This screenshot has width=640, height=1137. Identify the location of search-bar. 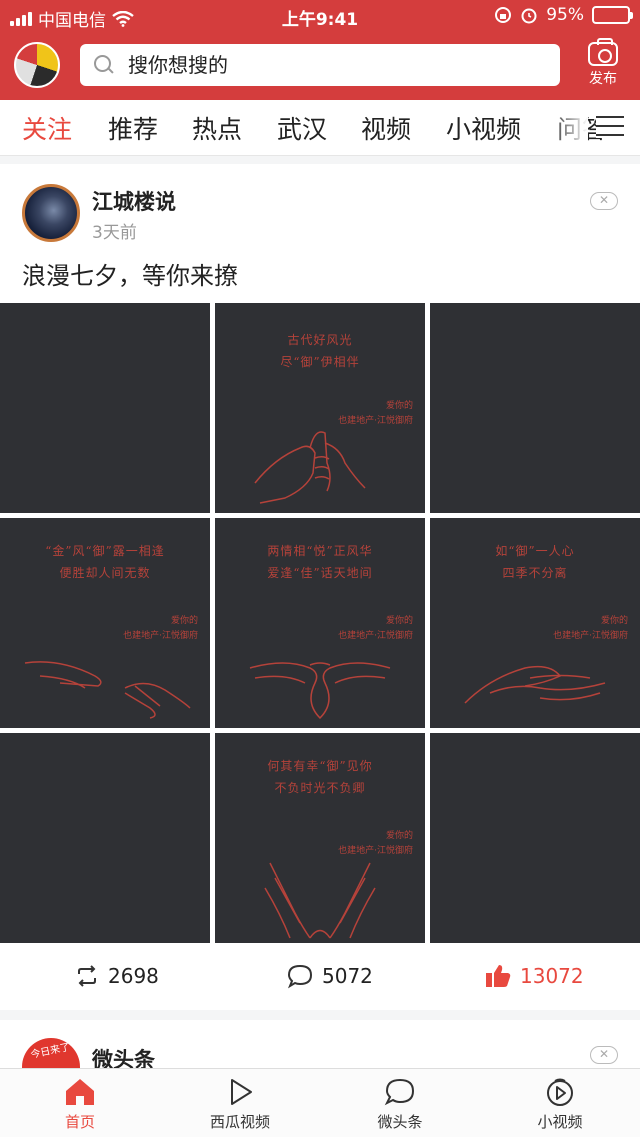
(320, 65).